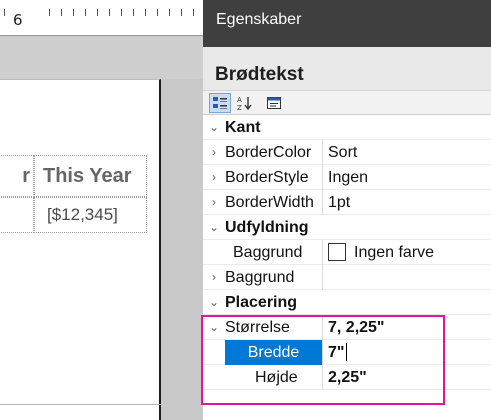 This screenshot has height=420, width=491. I want to click on property-row-borderstyle: › BorderStyle Ingen, so click(347, 177).